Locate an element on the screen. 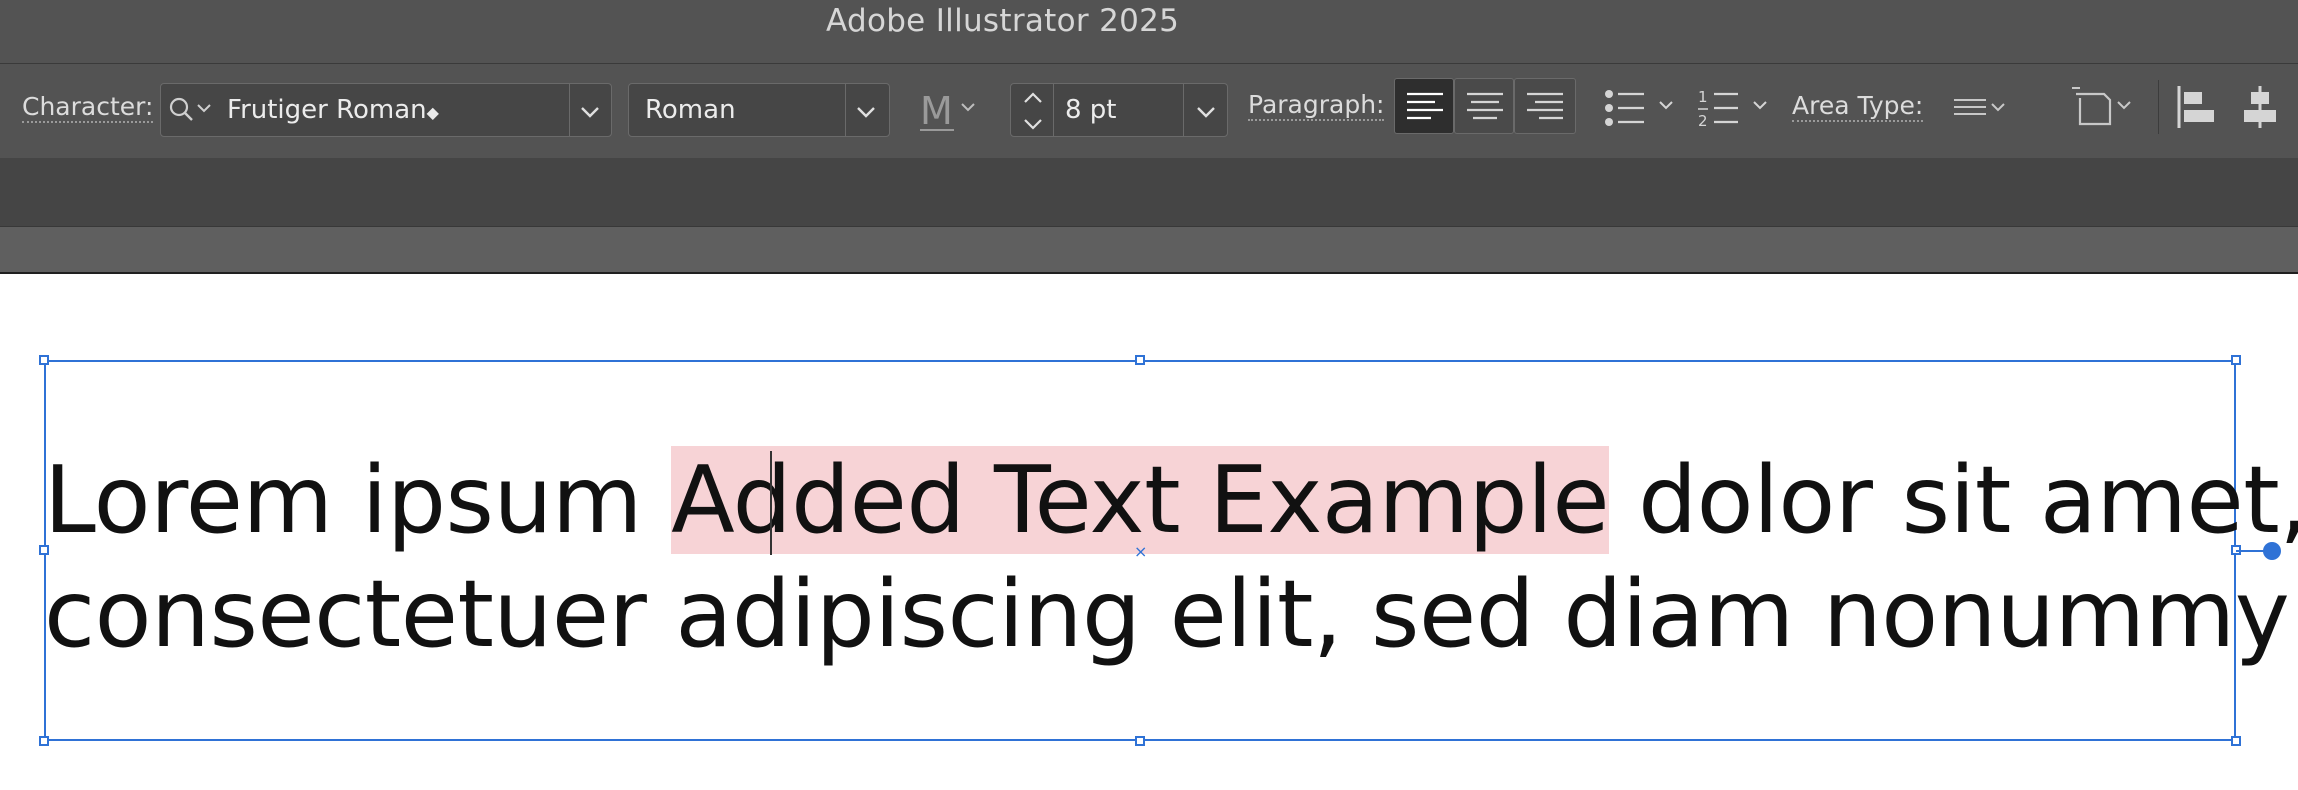 Image resolution: width=2298 pixels, height=790 pixels. align-left-edges-icon is located at coordinates (2196, 109).